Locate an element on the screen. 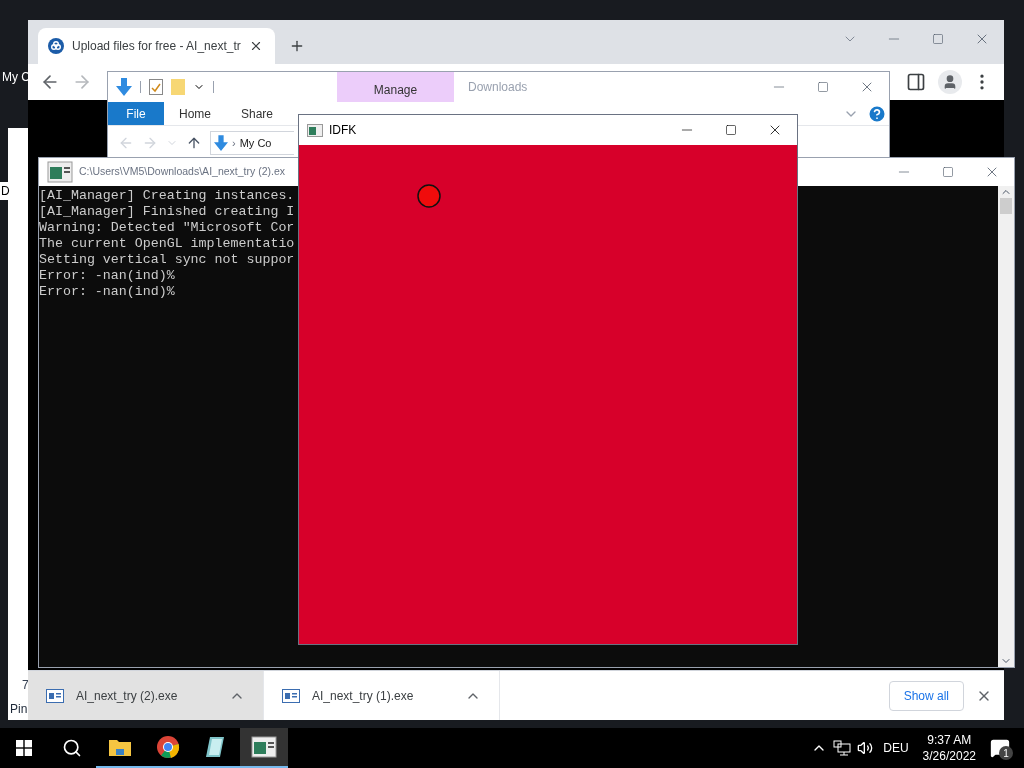 Image resolution: width=1024 pixels, height=768 pixels. new-tab-icon is located at coordinates (297, 46).